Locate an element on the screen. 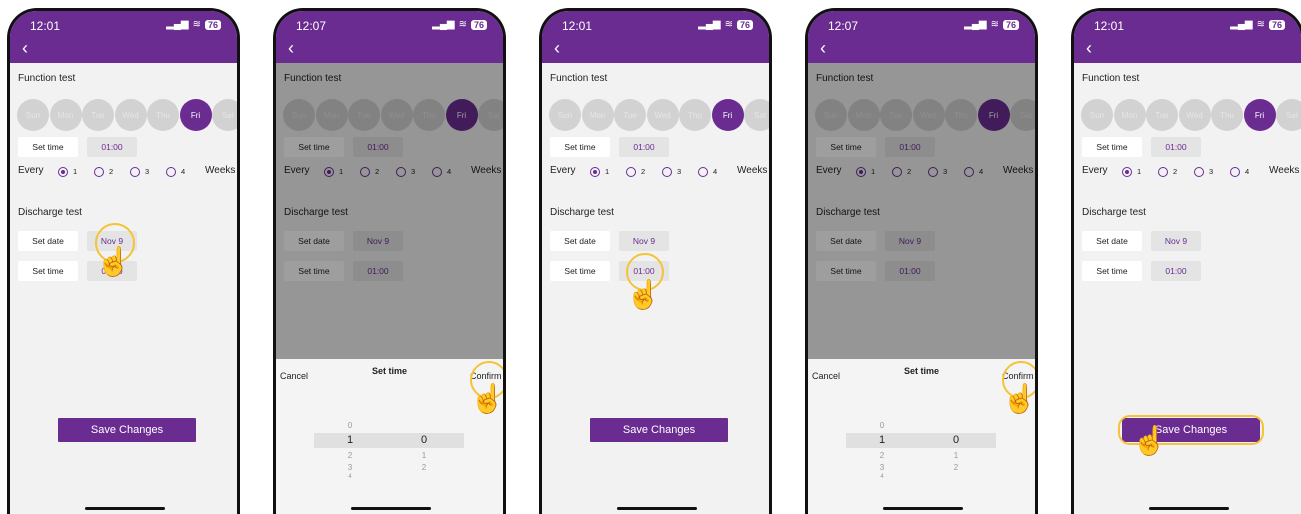 Image resolution: width=1301 pixels, height=514 pixels. status-time: 12:01 is located at coordinates (1109, 26).